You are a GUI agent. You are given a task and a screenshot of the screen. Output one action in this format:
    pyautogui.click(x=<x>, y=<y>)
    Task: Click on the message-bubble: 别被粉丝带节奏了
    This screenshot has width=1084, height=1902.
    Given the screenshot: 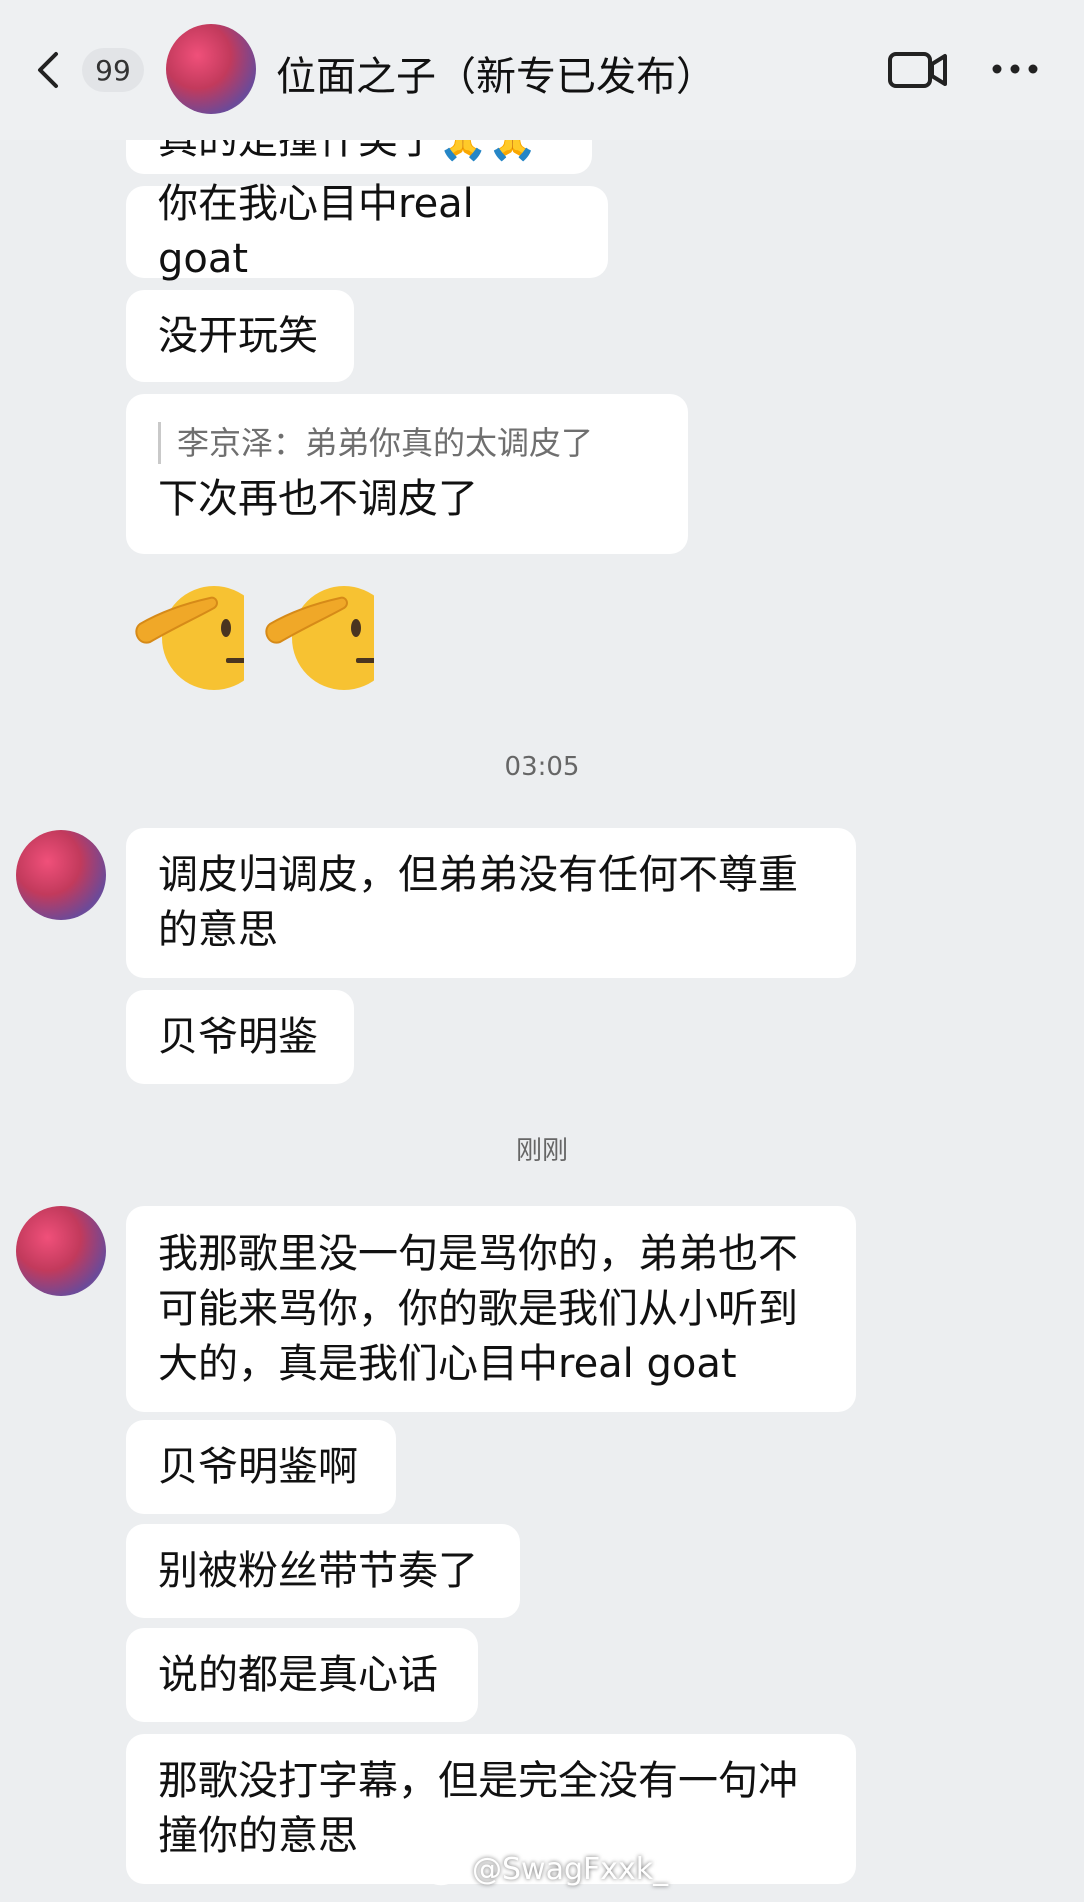 What is the action you would take?
    pyautogui.click(x=323, y=1571)
    